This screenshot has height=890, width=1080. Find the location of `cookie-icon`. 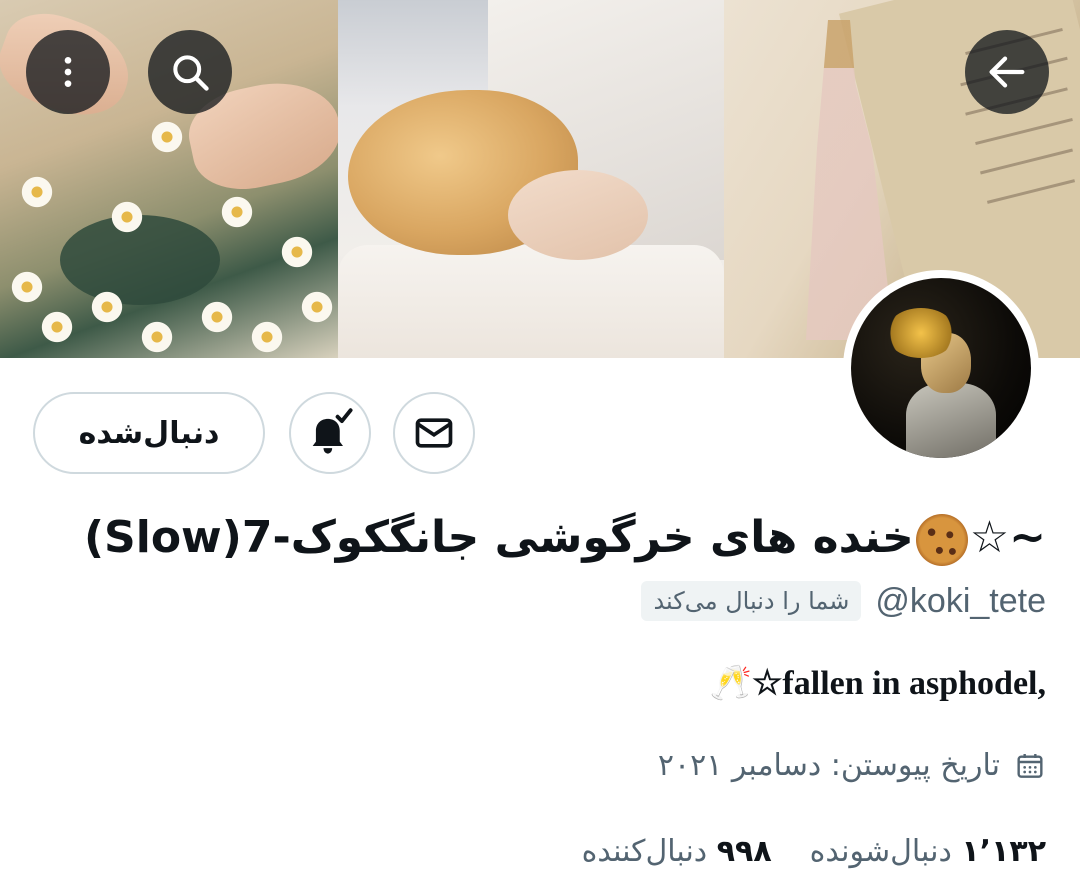

cookie-icon is located at coordinates (941, 540).